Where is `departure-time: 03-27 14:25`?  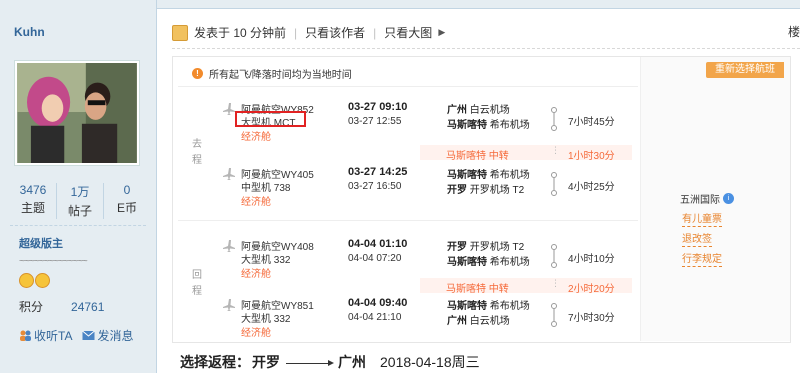
departure-time: 03-27 14:25 is located at coordinates (378, 172).